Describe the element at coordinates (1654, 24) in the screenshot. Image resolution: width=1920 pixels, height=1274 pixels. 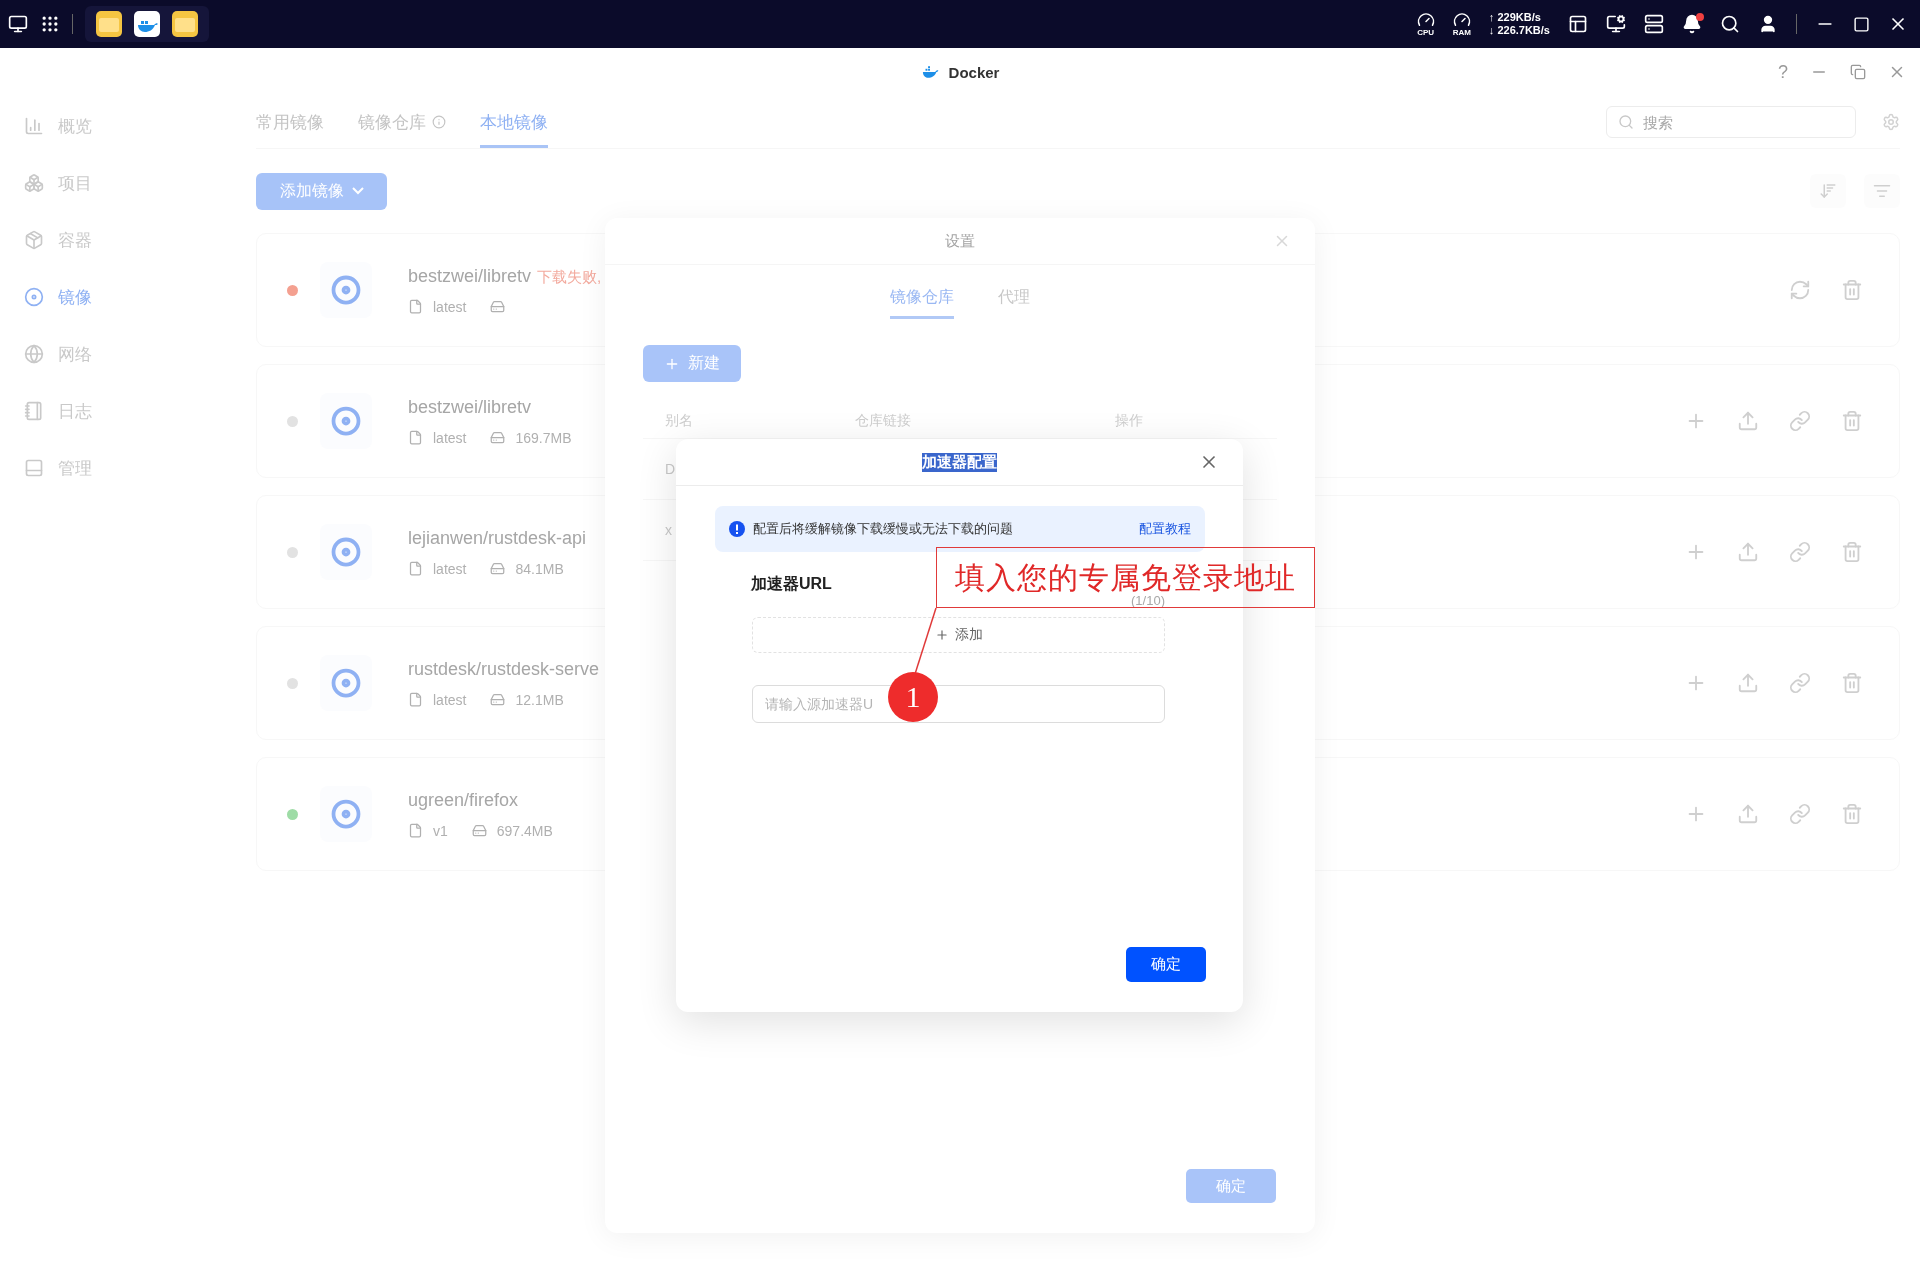
I see `server-icon` at that location.